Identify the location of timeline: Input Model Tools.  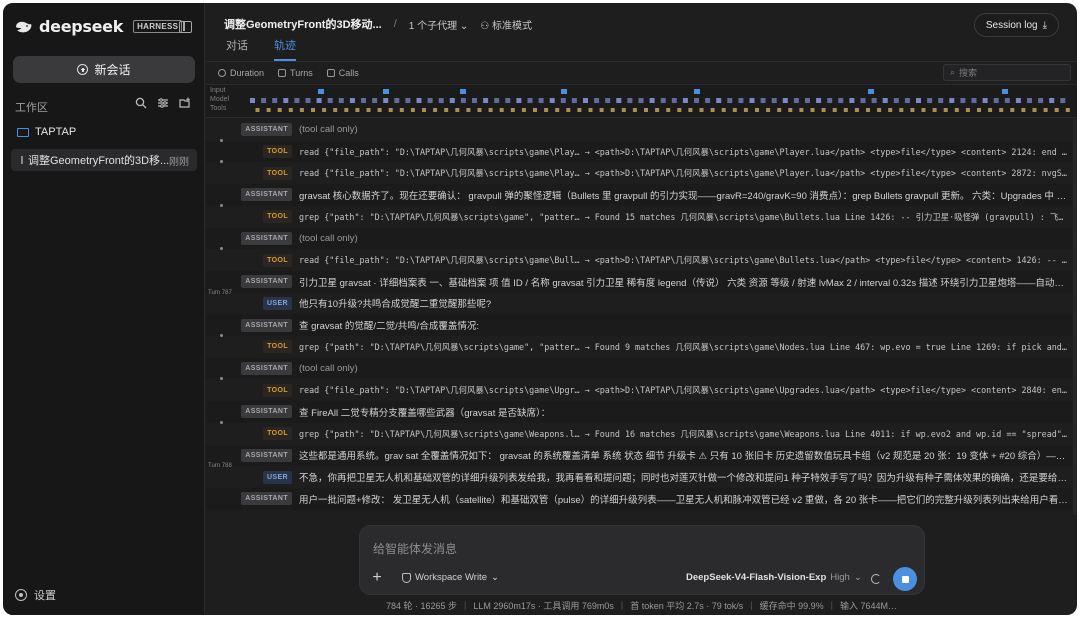
(641, 101).